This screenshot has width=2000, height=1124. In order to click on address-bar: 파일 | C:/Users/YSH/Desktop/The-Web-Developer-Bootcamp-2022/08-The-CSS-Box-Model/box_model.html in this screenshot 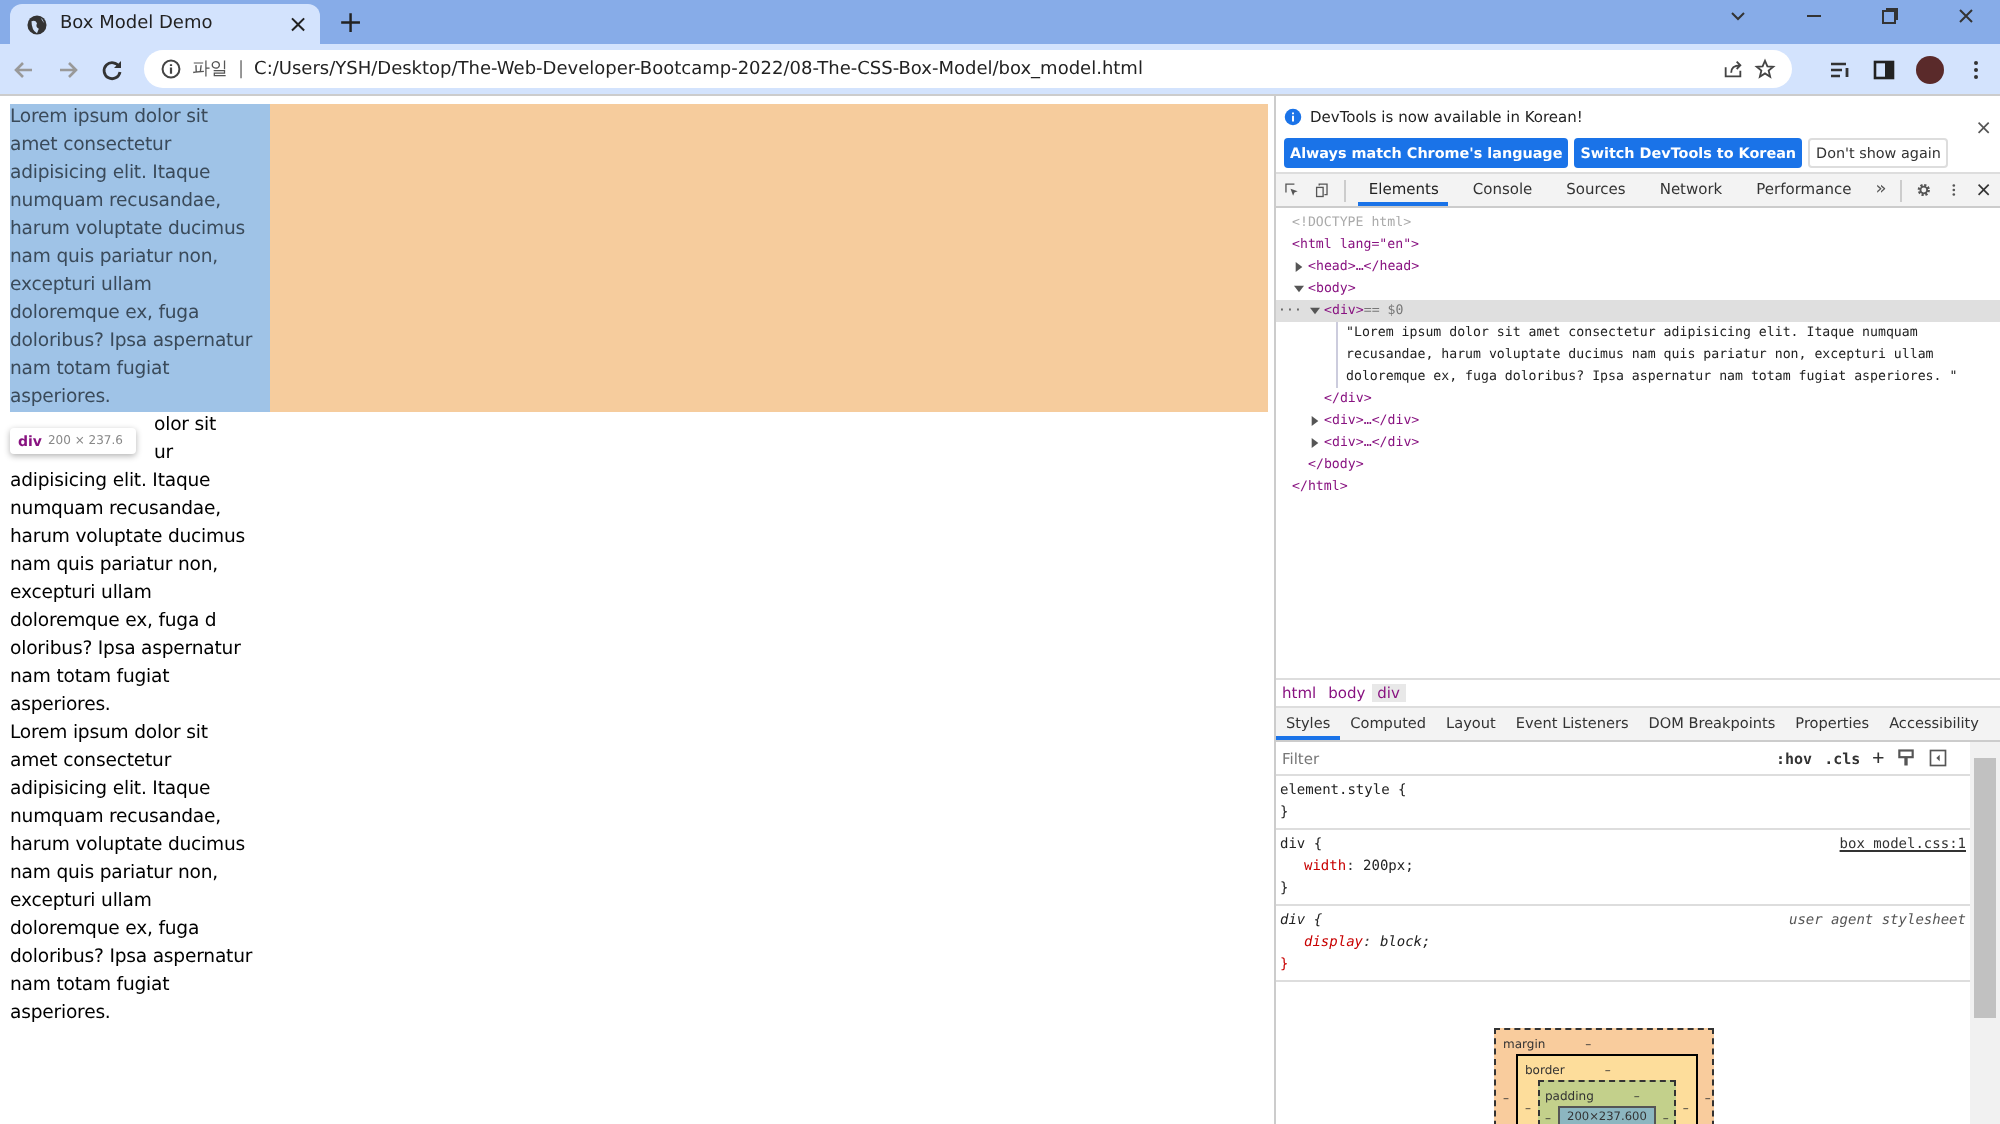, I will do `click(968, 69)`.